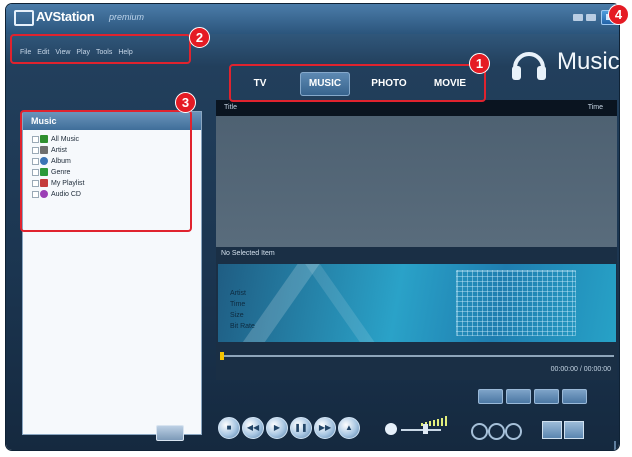 The height and width of the screenshot is (457, 632). I want to click on shuffle-icon, so click(513, 431).